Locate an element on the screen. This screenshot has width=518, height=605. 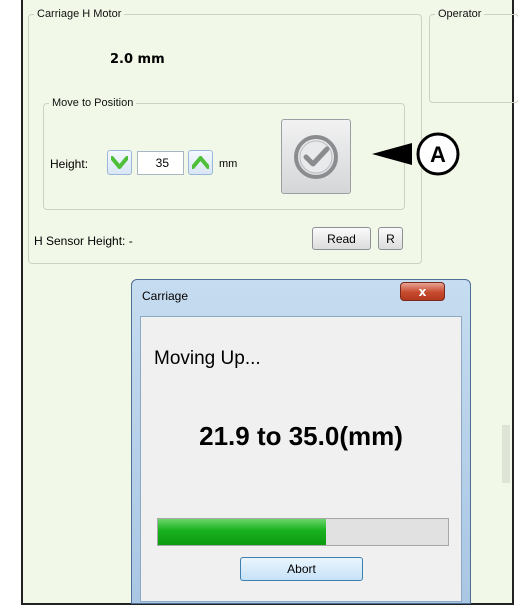
chevron-up-icon is located at coordinates (200, 162).